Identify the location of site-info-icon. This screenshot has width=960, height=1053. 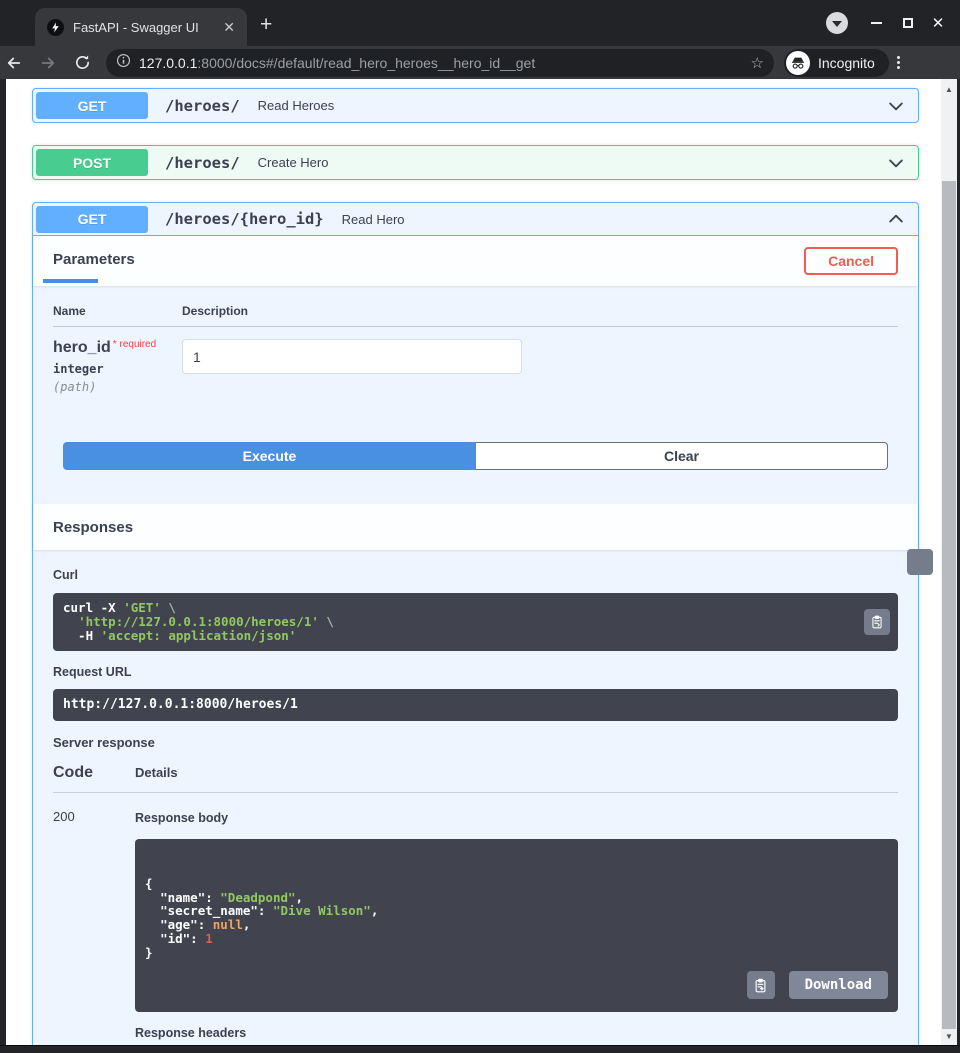
(123, 63).